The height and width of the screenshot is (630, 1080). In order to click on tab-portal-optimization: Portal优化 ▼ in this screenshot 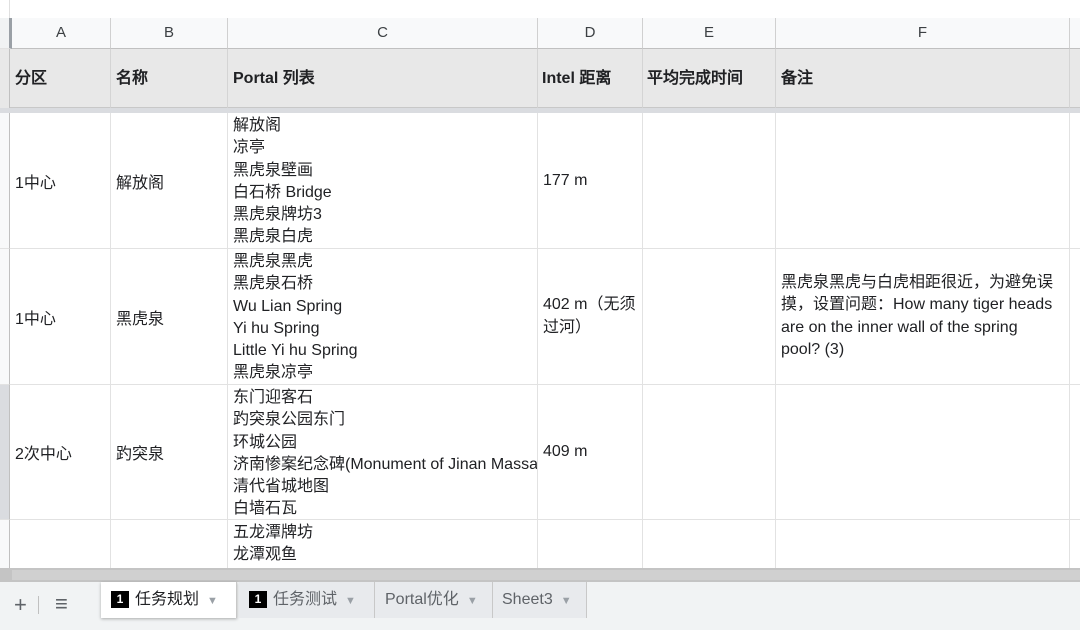, I will do `click(434, 600)`.